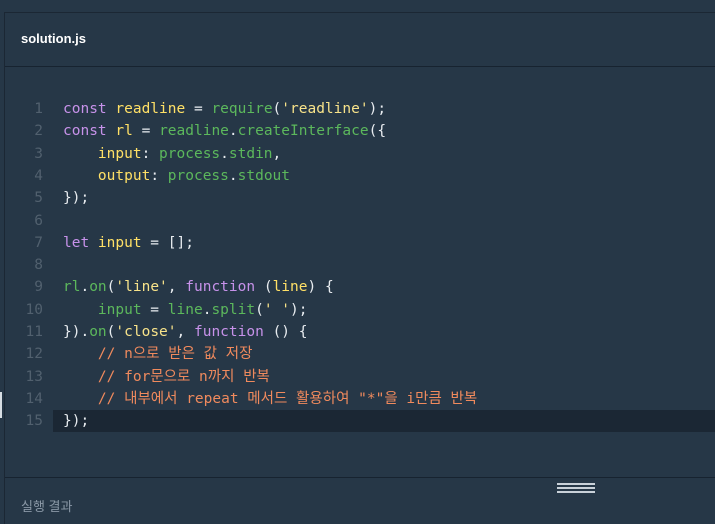 This screenshot has height=524, width=715. Describe the element at coordinates (360, 377) in the screenshot. I see `code-line: 13 // for문으로 n까지 반복` at that location.